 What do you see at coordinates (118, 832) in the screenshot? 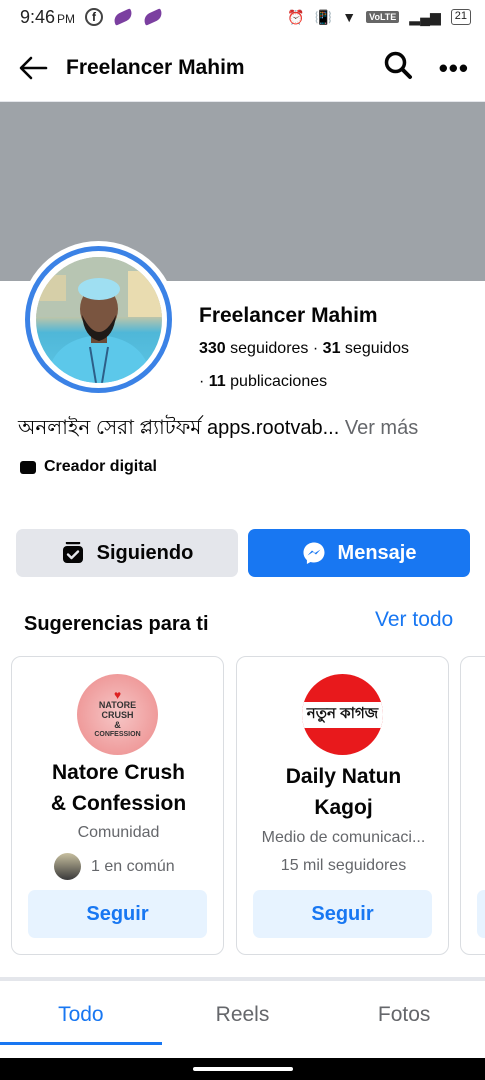
I see `suggestion-subtitle: Comunidad` at bounding box center [118, 832].